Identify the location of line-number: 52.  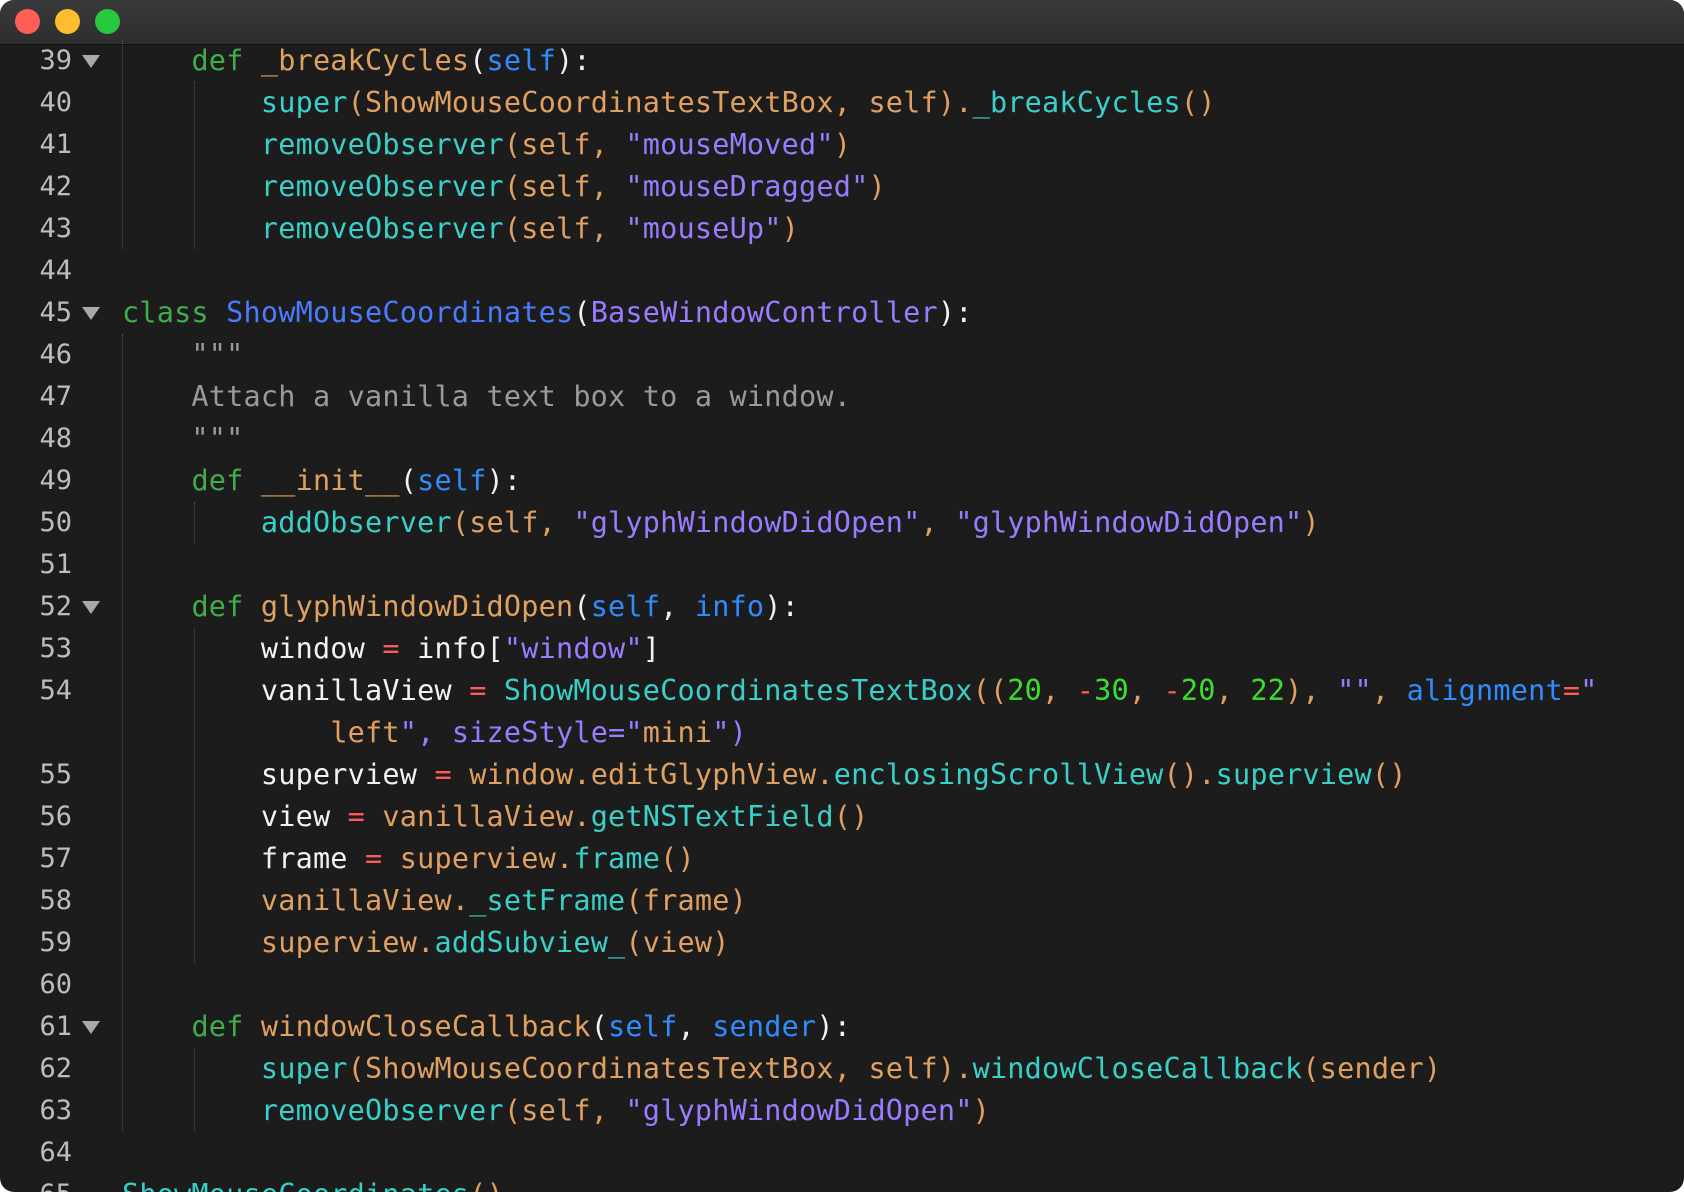
(55, 606).